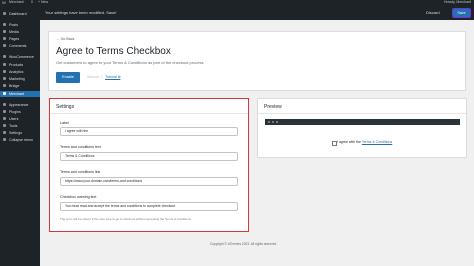 The width and height of the screenshot is (474, 266). What do you see at coordinates (4, 118) in the screenshot?
I see `user-icon` at bounding box center [4, 118].